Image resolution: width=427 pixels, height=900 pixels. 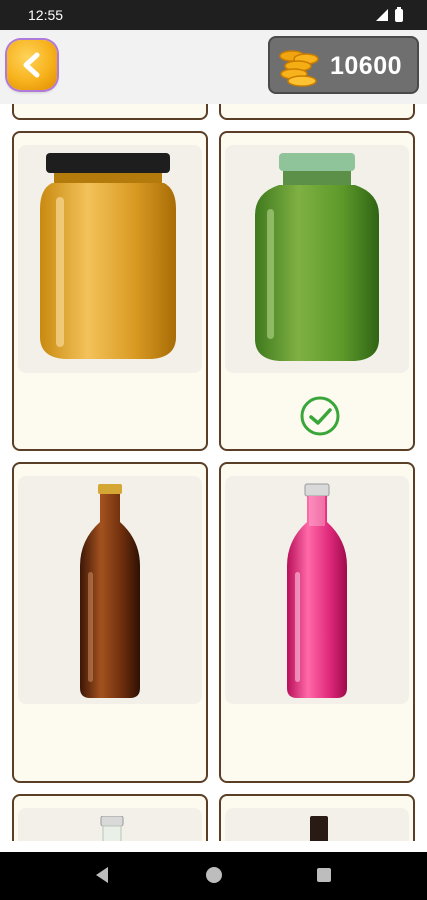 What do you see at coordinates (317, 257) in the screenshot?
I see `green-jar-icon` at bounding box center [317, 257].